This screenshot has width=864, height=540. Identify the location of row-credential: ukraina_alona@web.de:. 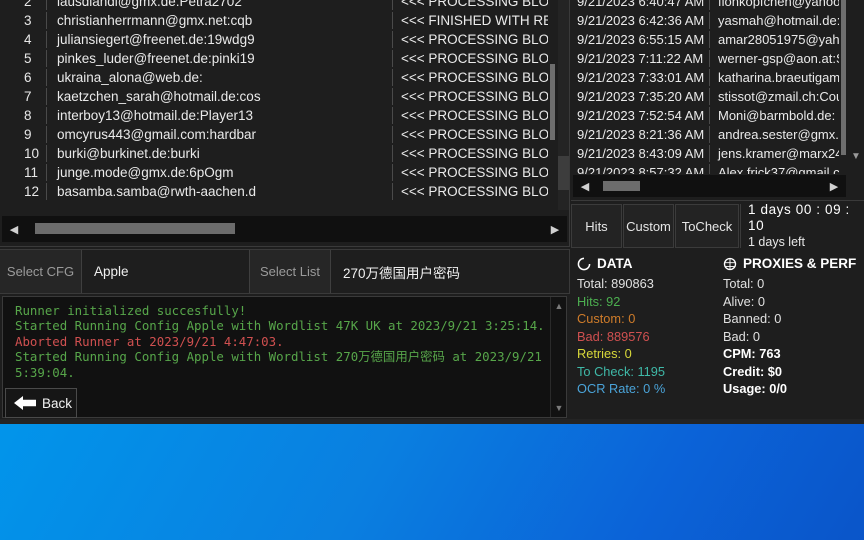
(130, 77).